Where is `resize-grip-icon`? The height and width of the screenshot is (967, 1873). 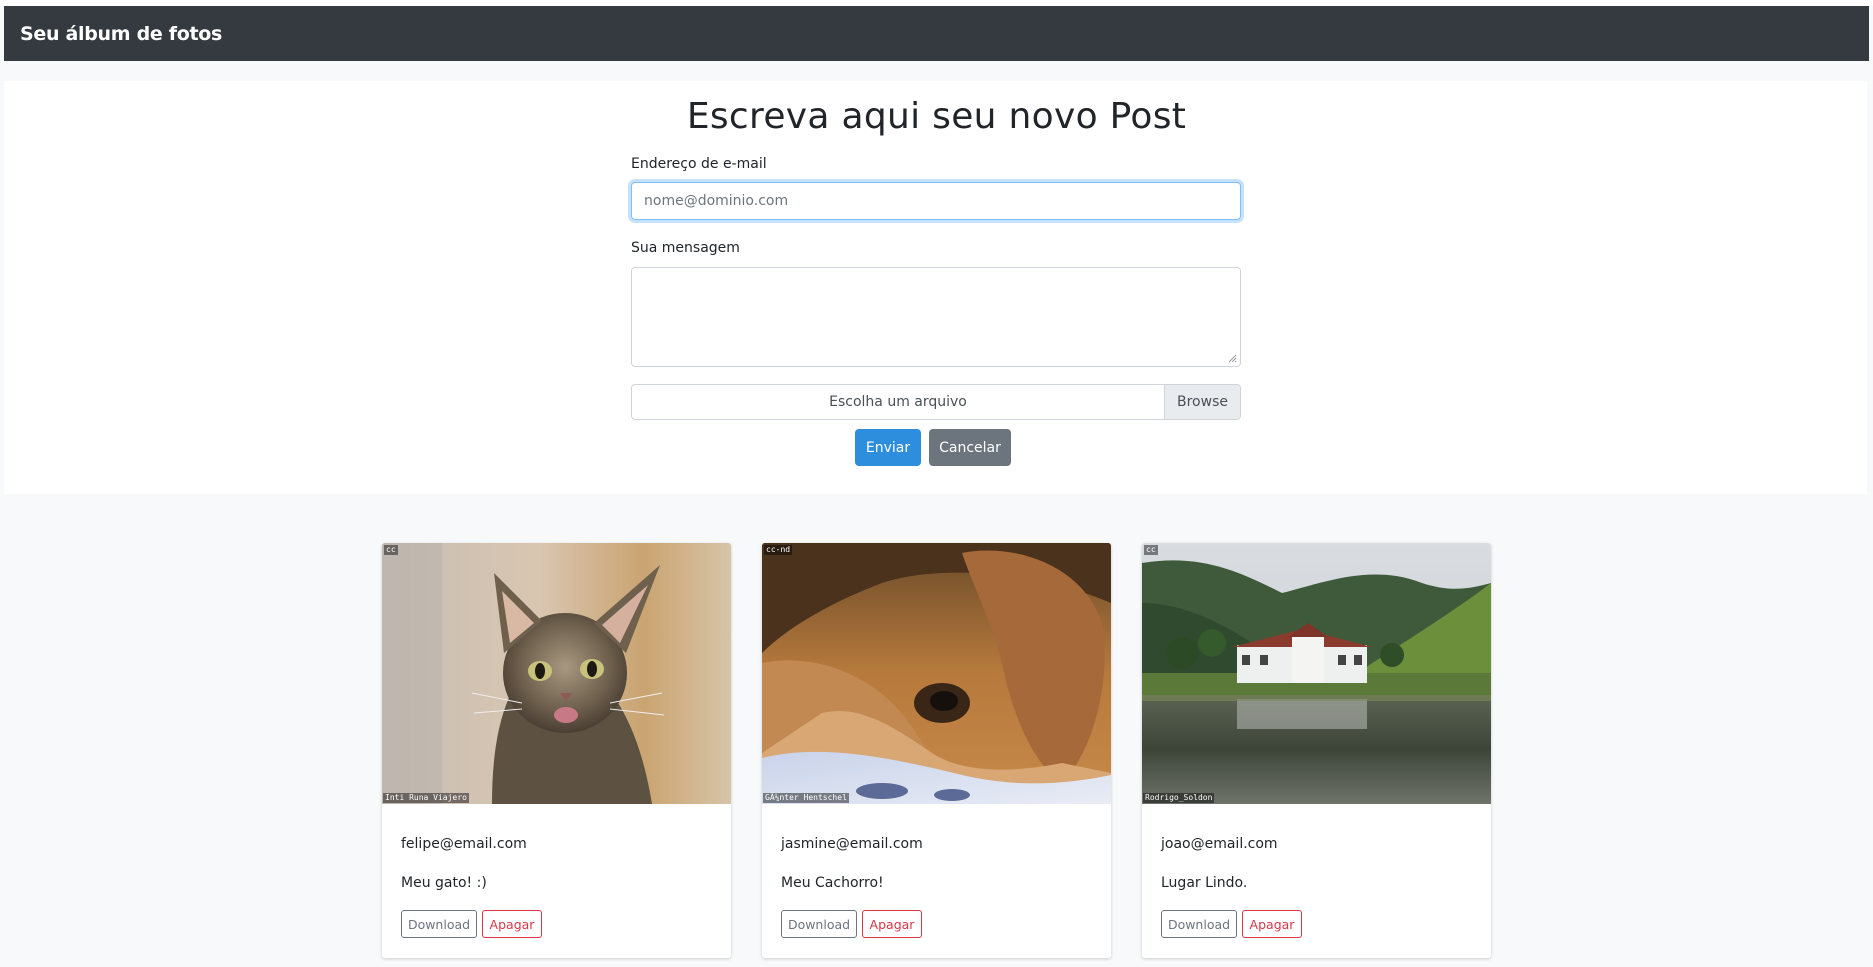 resize-grip-icon is located at coordinates (1232, 358).